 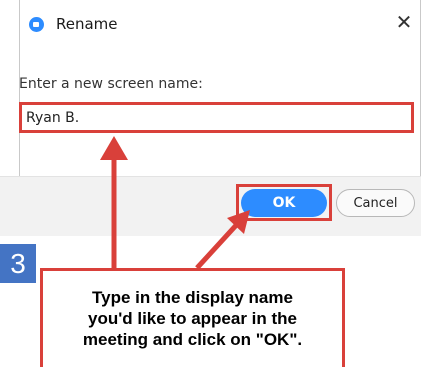 I want to click on close-icon: ✕, so click(x=404, y=22).